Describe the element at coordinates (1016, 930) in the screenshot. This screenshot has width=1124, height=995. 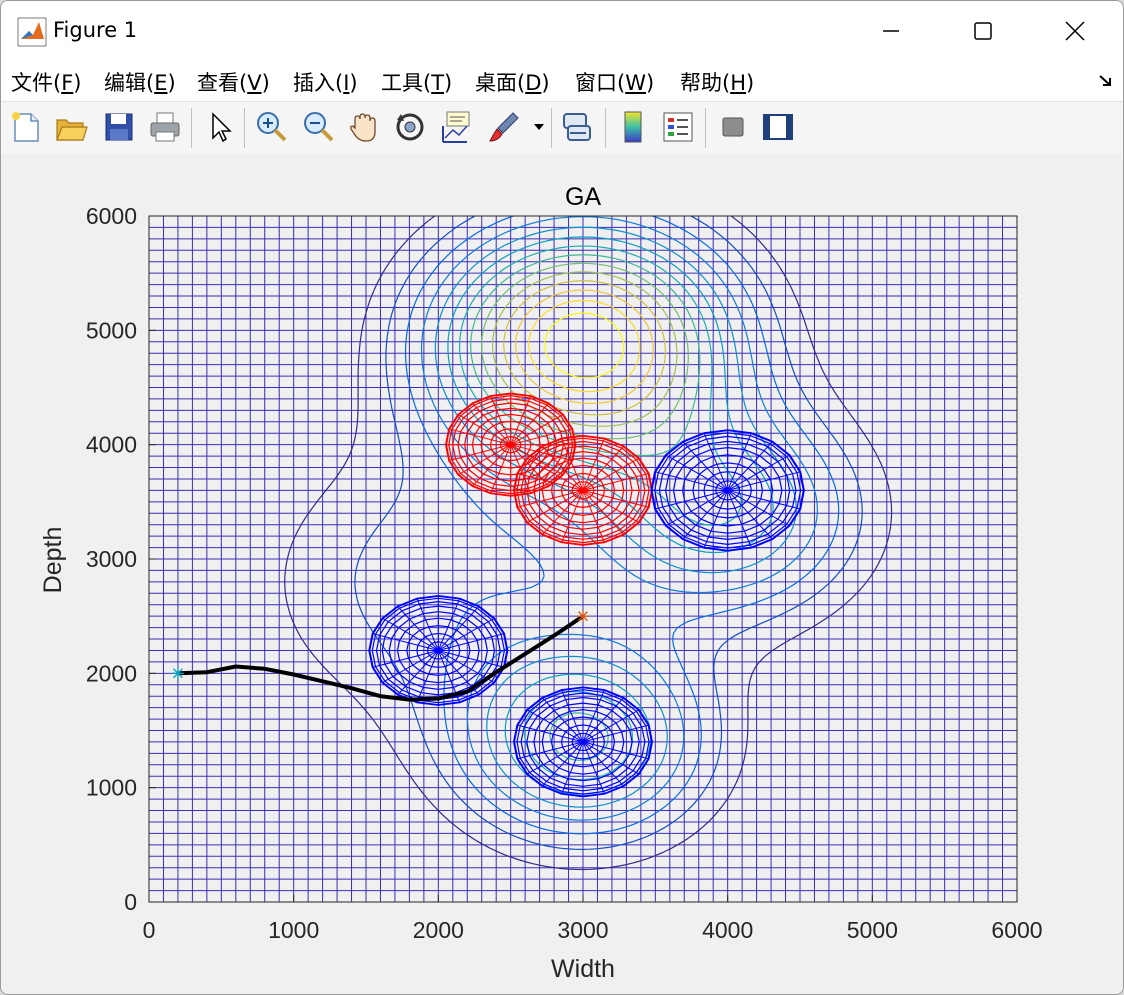
I see `x-tick-label: 6000` at that location.